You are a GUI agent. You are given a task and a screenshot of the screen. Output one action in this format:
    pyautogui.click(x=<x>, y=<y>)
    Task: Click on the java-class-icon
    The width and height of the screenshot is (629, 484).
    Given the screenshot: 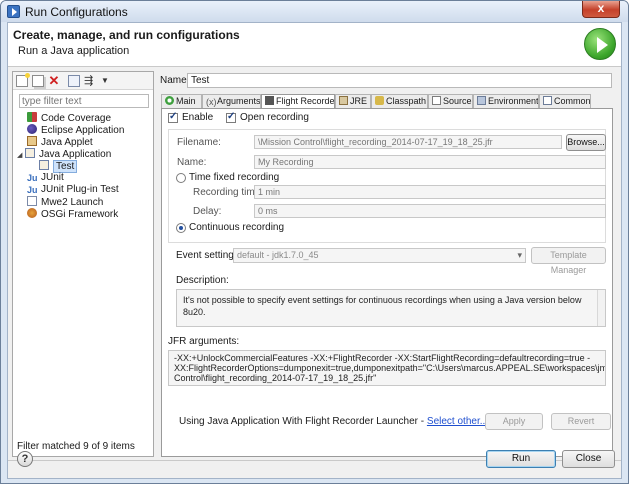 What is the action you would take?
    pyautogui.click(x=44, y=165)
    